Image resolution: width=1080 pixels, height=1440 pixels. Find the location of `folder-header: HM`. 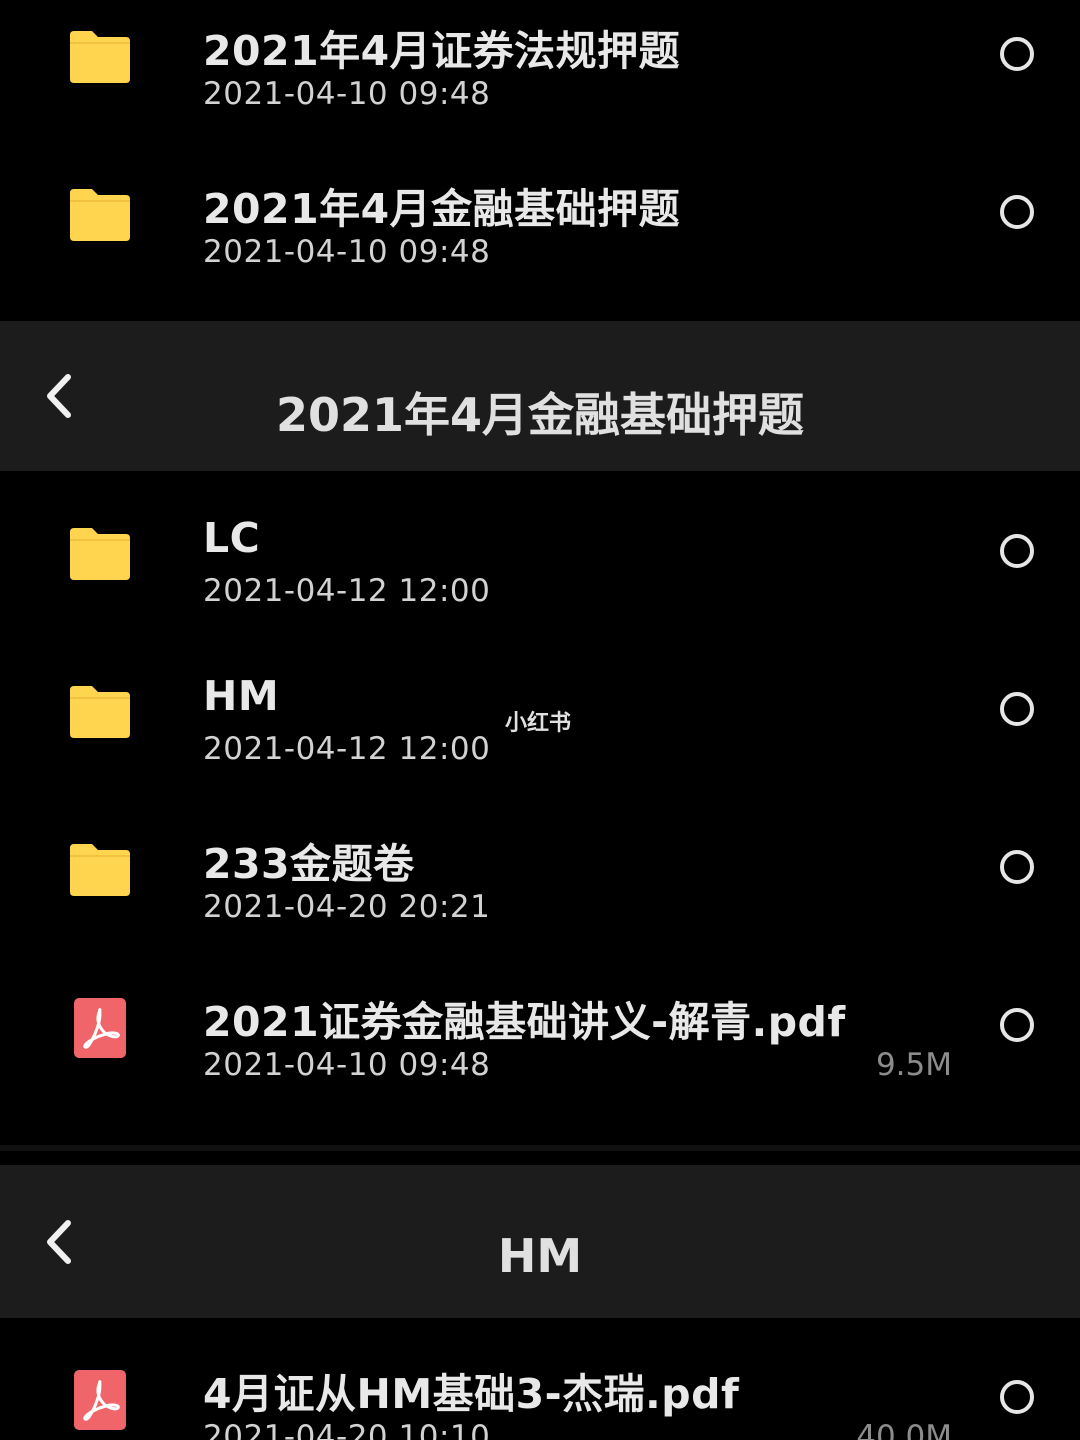

folder-header: HM is located at coordinates (540, 1241).